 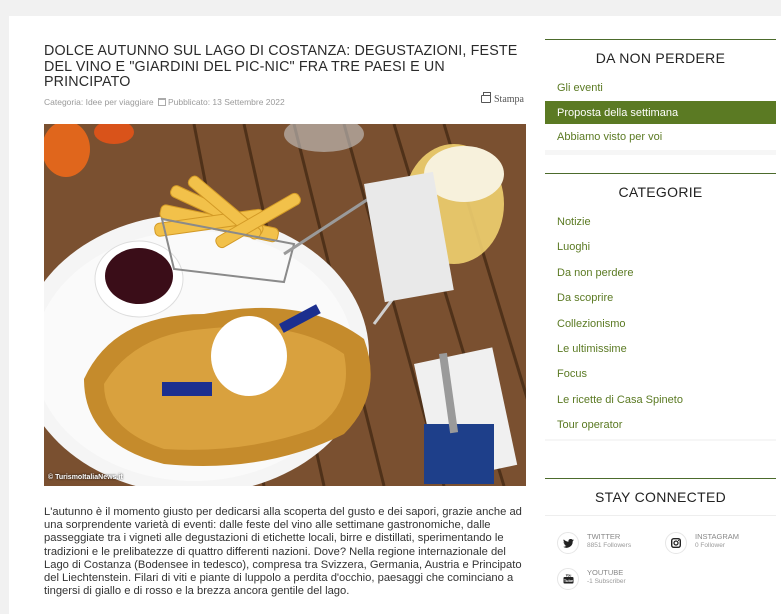 What do you see at coordinates (486, 97) in the screenshot?
I see `printer-icon` at bounding box center [486, 97].